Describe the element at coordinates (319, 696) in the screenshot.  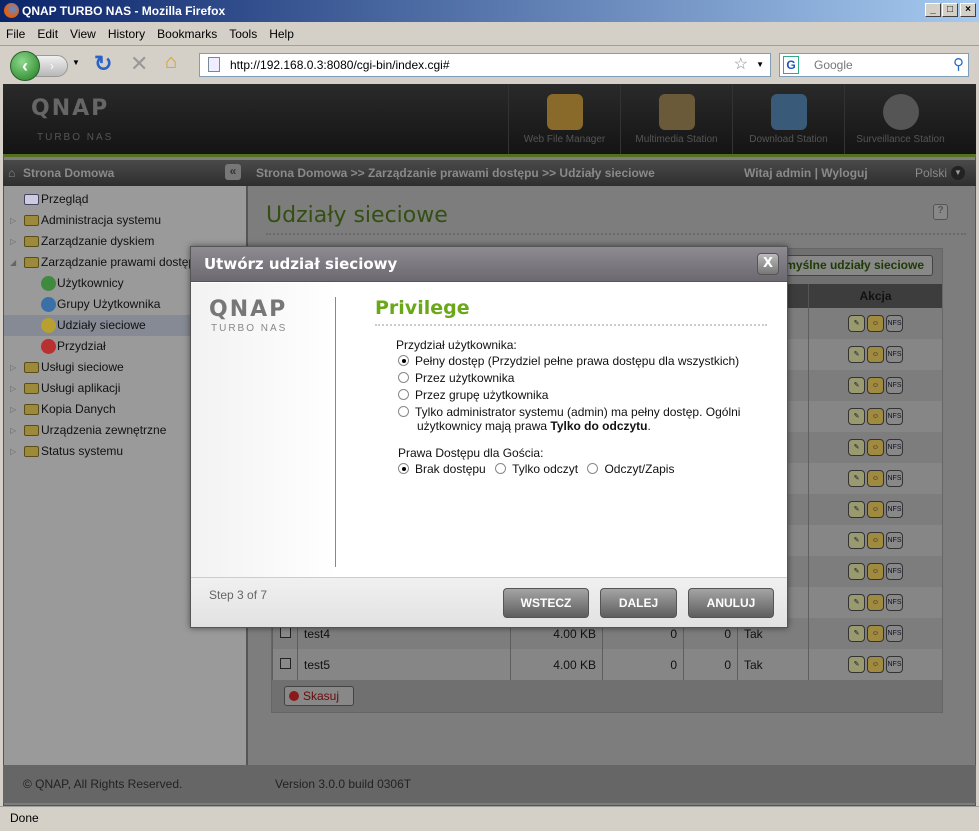
I see `delete-button: Skasuj` at that location.